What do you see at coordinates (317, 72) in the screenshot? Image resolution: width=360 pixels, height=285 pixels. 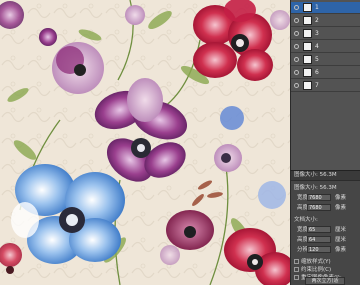 I see `layer-name: 6` at bounding box center [317, 72].